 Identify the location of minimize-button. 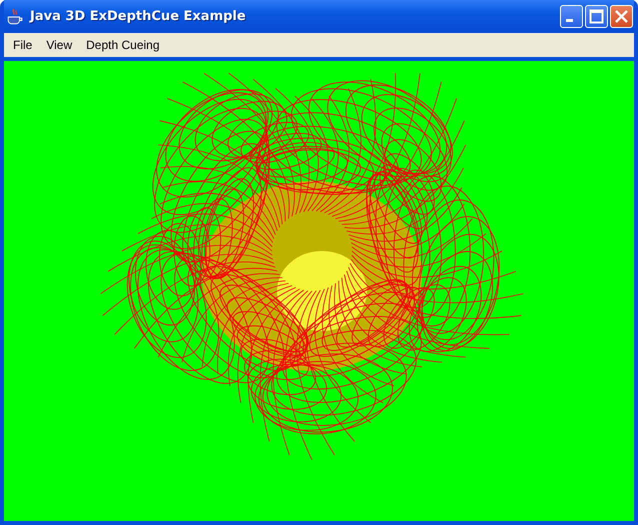
(571, 16).